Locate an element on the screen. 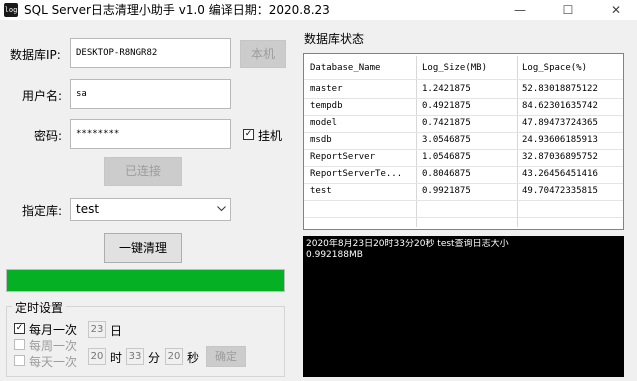 Image resolution: width=637 pixels, height=381 pixels. minute-unit-label: 分 is located at coordinates (154, 358).